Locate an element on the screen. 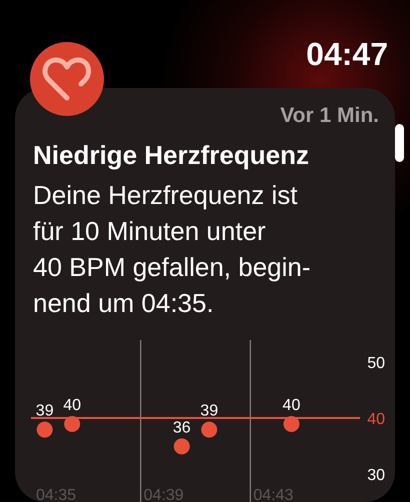 This screenshot has width=410, height=502. scroll-indicator is located at coordinates (399, 143).